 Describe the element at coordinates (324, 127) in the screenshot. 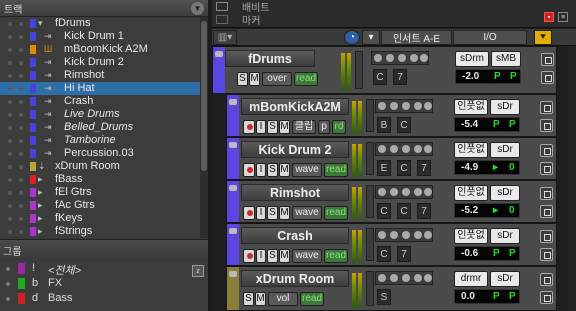

I see `playlist-button: p` at that location.